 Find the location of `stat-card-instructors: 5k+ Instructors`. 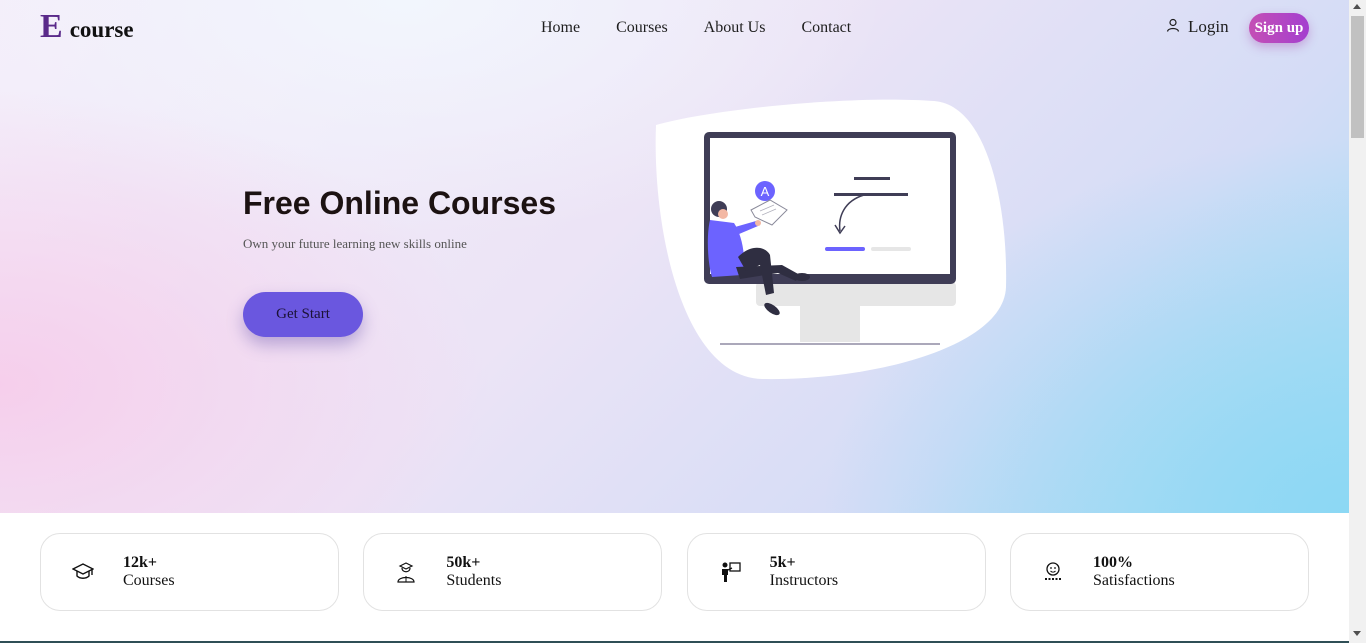

stat-card-instructors: 5k+ Instructors is located at coordinates (836, 572).